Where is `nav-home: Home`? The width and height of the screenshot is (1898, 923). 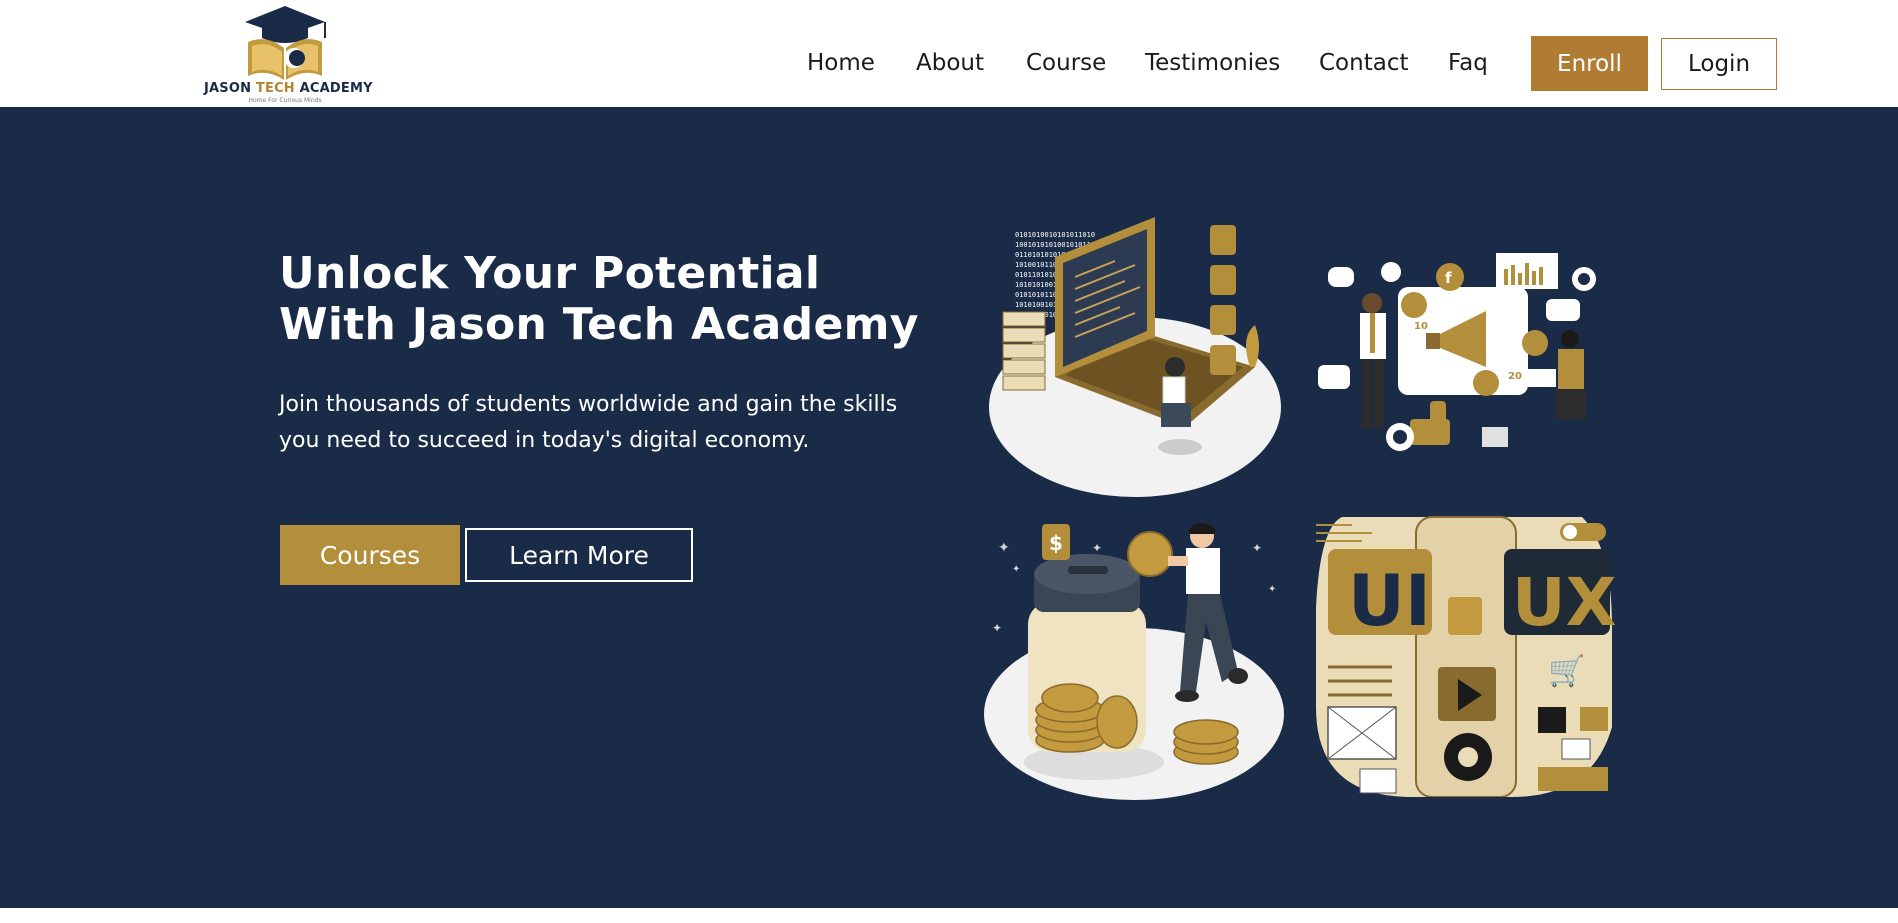 nav-home: Home is located at coordinates (841, 63).